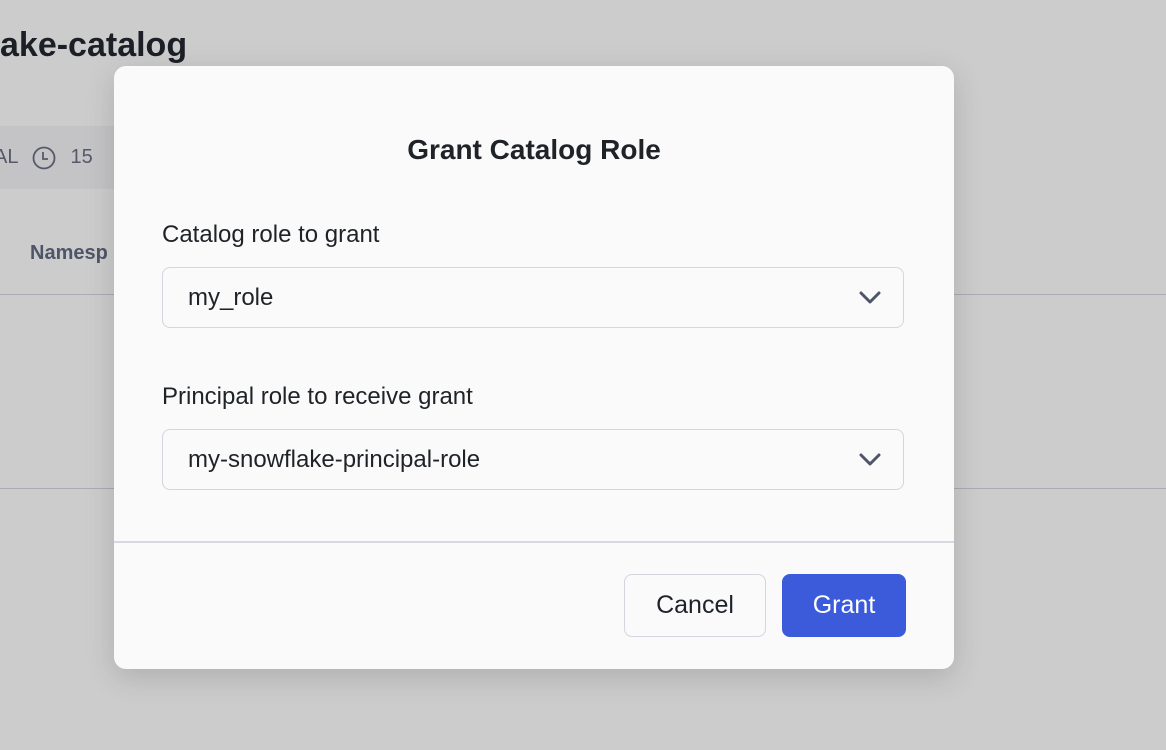  I want to click on dialog-title: Grant Catalog Role, so click(534, 149).